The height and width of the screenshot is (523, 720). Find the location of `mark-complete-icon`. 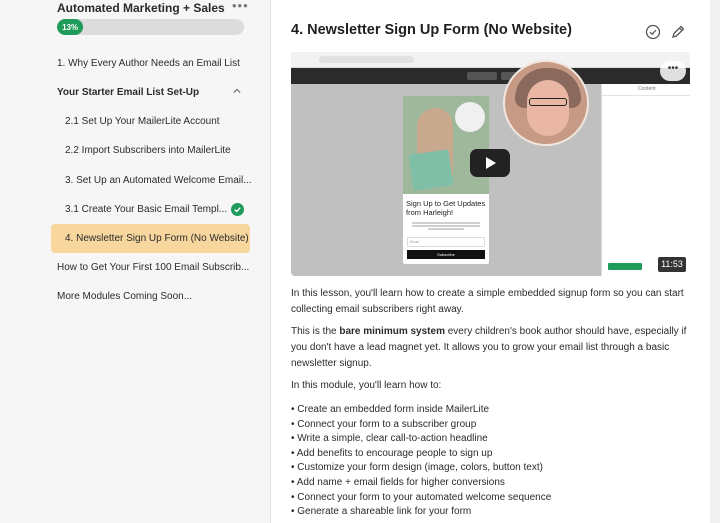

mark-complete-icon is located at coordinates (653, 32).